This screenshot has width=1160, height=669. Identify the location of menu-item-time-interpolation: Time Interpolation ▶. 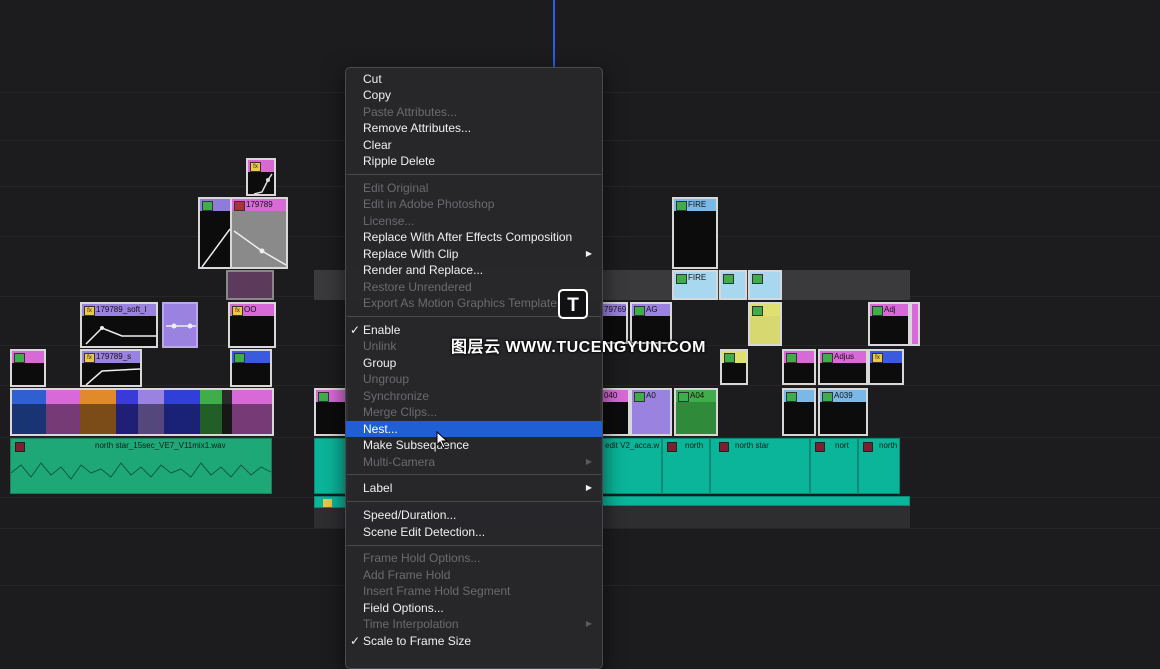
(474, 624).